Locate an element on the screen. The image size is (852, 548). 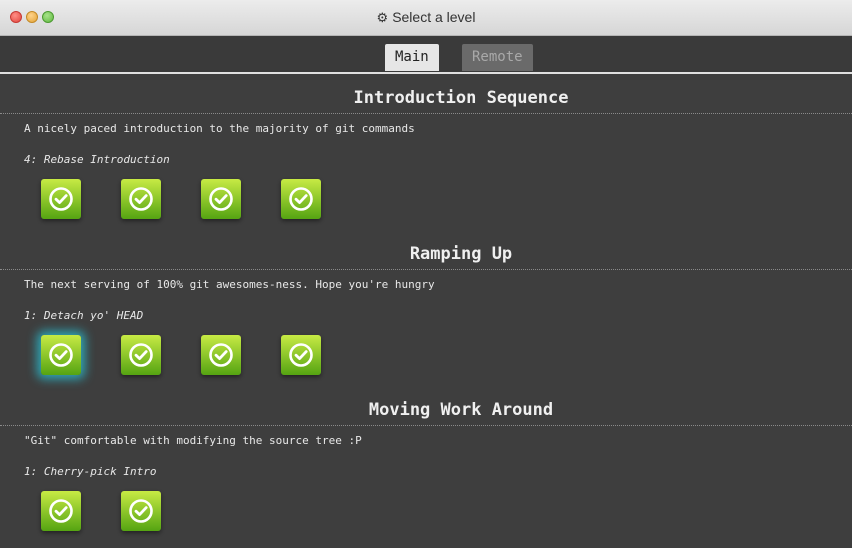
gear-icon: ⚙ is located at coordinates (382, 17).